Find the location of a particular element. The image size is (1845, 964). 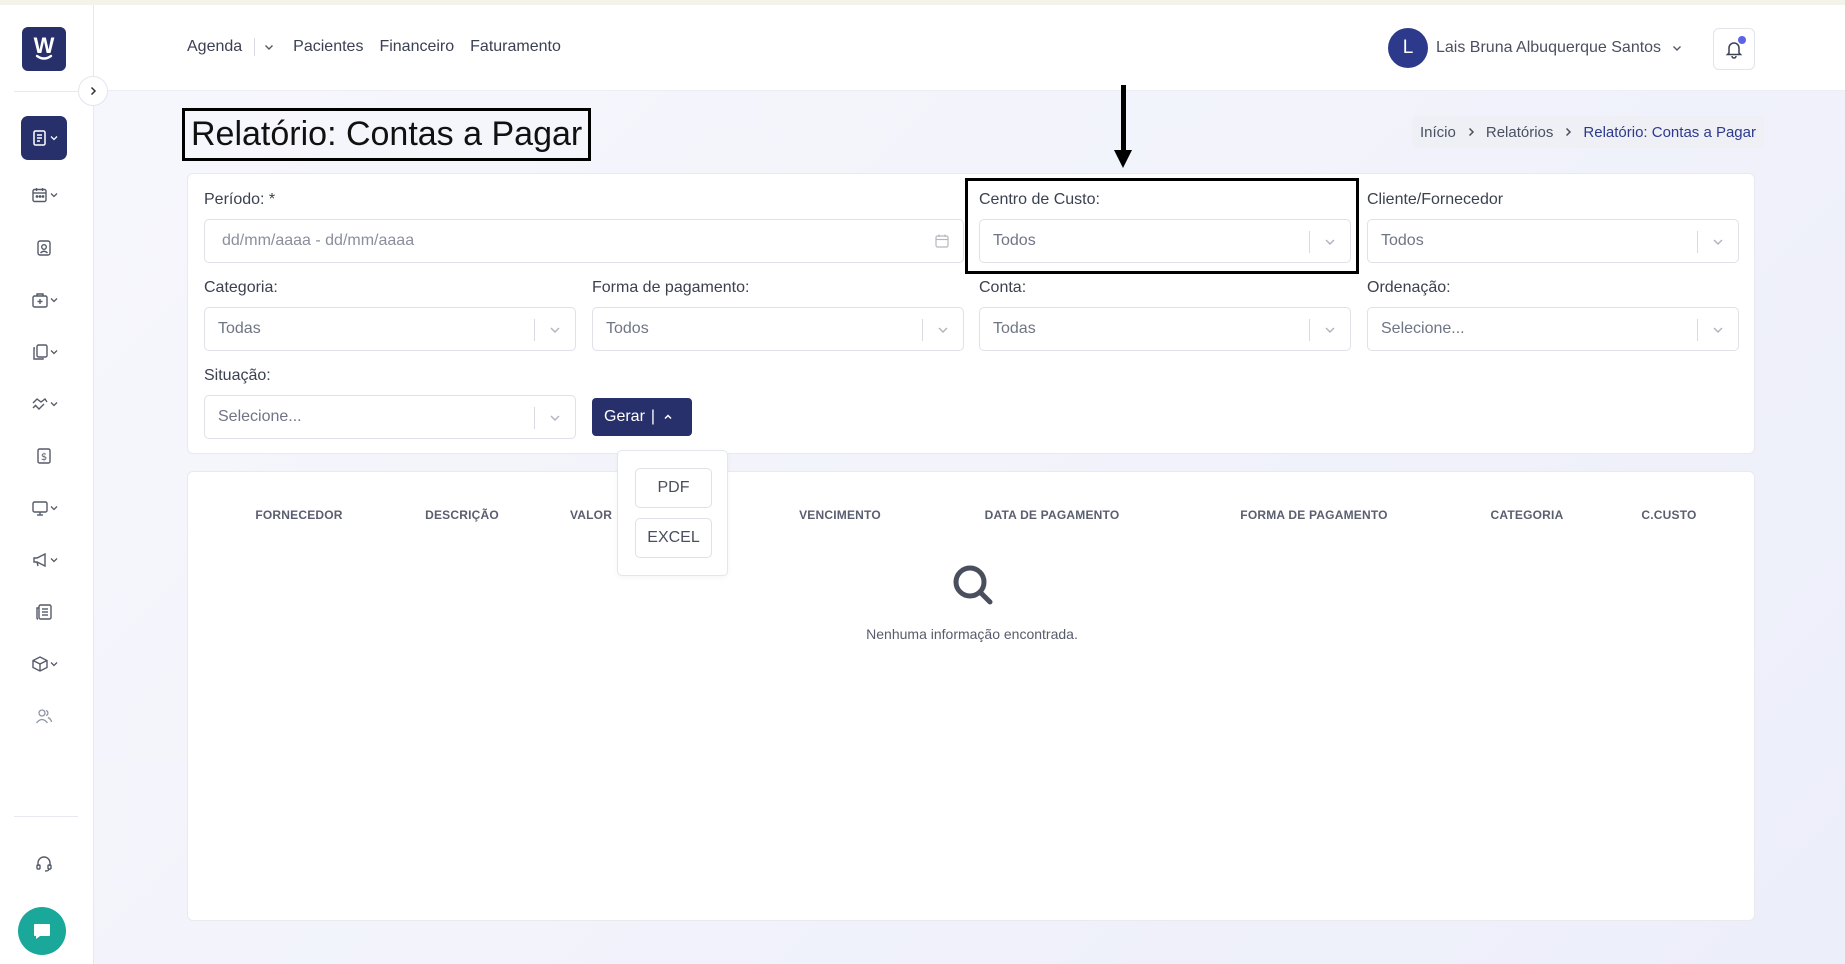

breadcrumb-home: Início is located at coordinates (1438, 132).